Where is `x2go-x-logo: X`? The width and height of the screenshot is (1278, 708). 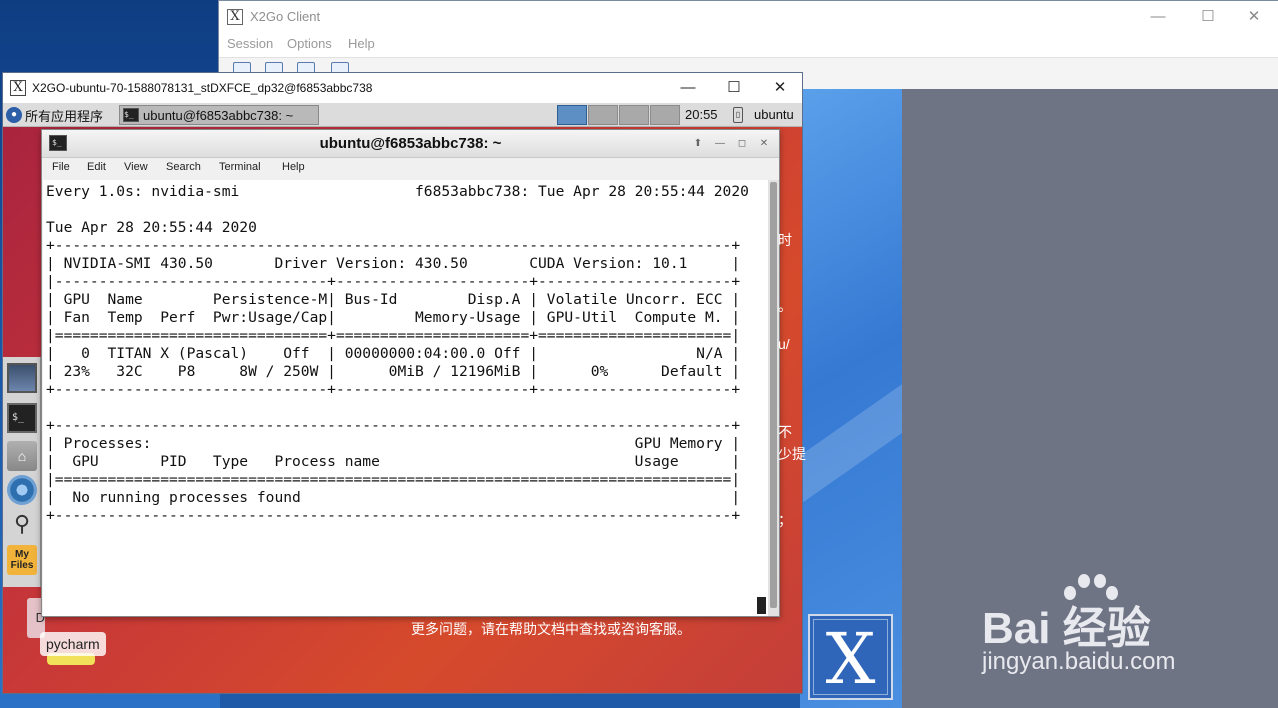 x2go-x-logo: X is located at coordinates (850, 657).